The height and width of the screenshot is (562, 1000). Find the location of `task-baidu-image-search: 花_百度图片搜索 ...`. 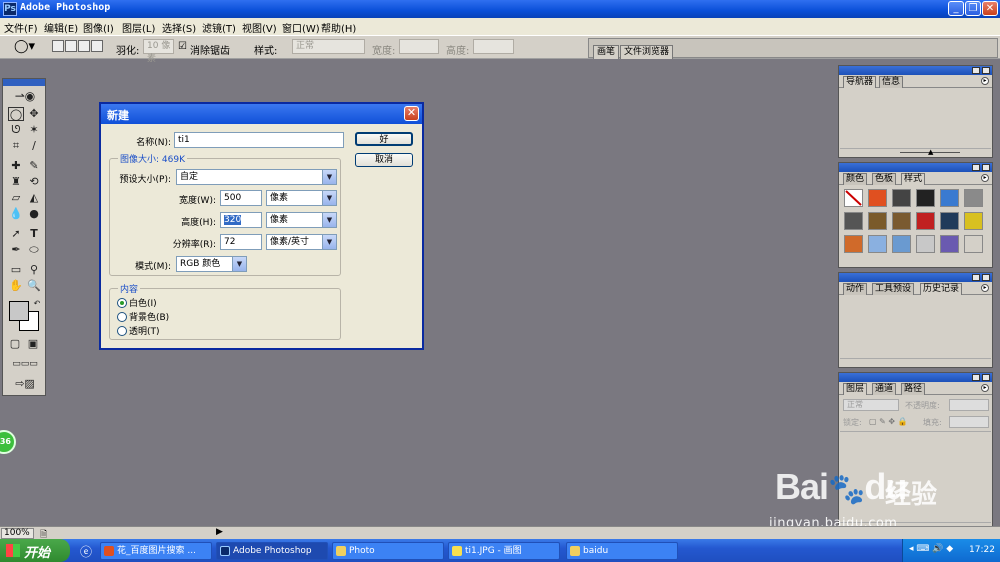

task-baidu-image-search: 花_百度图片搜索 ... is located at coordinates (156, 551).